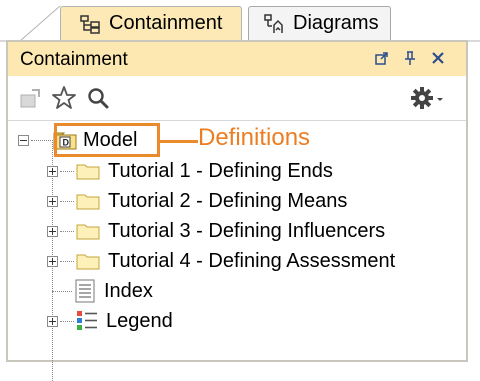  I want to click on tab-containment-label: Containment, so click(166, 23).